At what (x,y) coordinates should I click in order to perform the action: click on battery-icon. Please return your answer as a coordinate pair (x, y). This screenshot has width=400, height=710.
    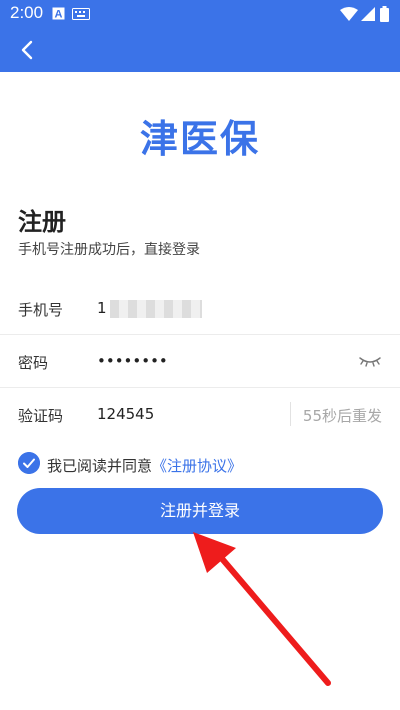
    Looking at the image, I should click on (384, 14).